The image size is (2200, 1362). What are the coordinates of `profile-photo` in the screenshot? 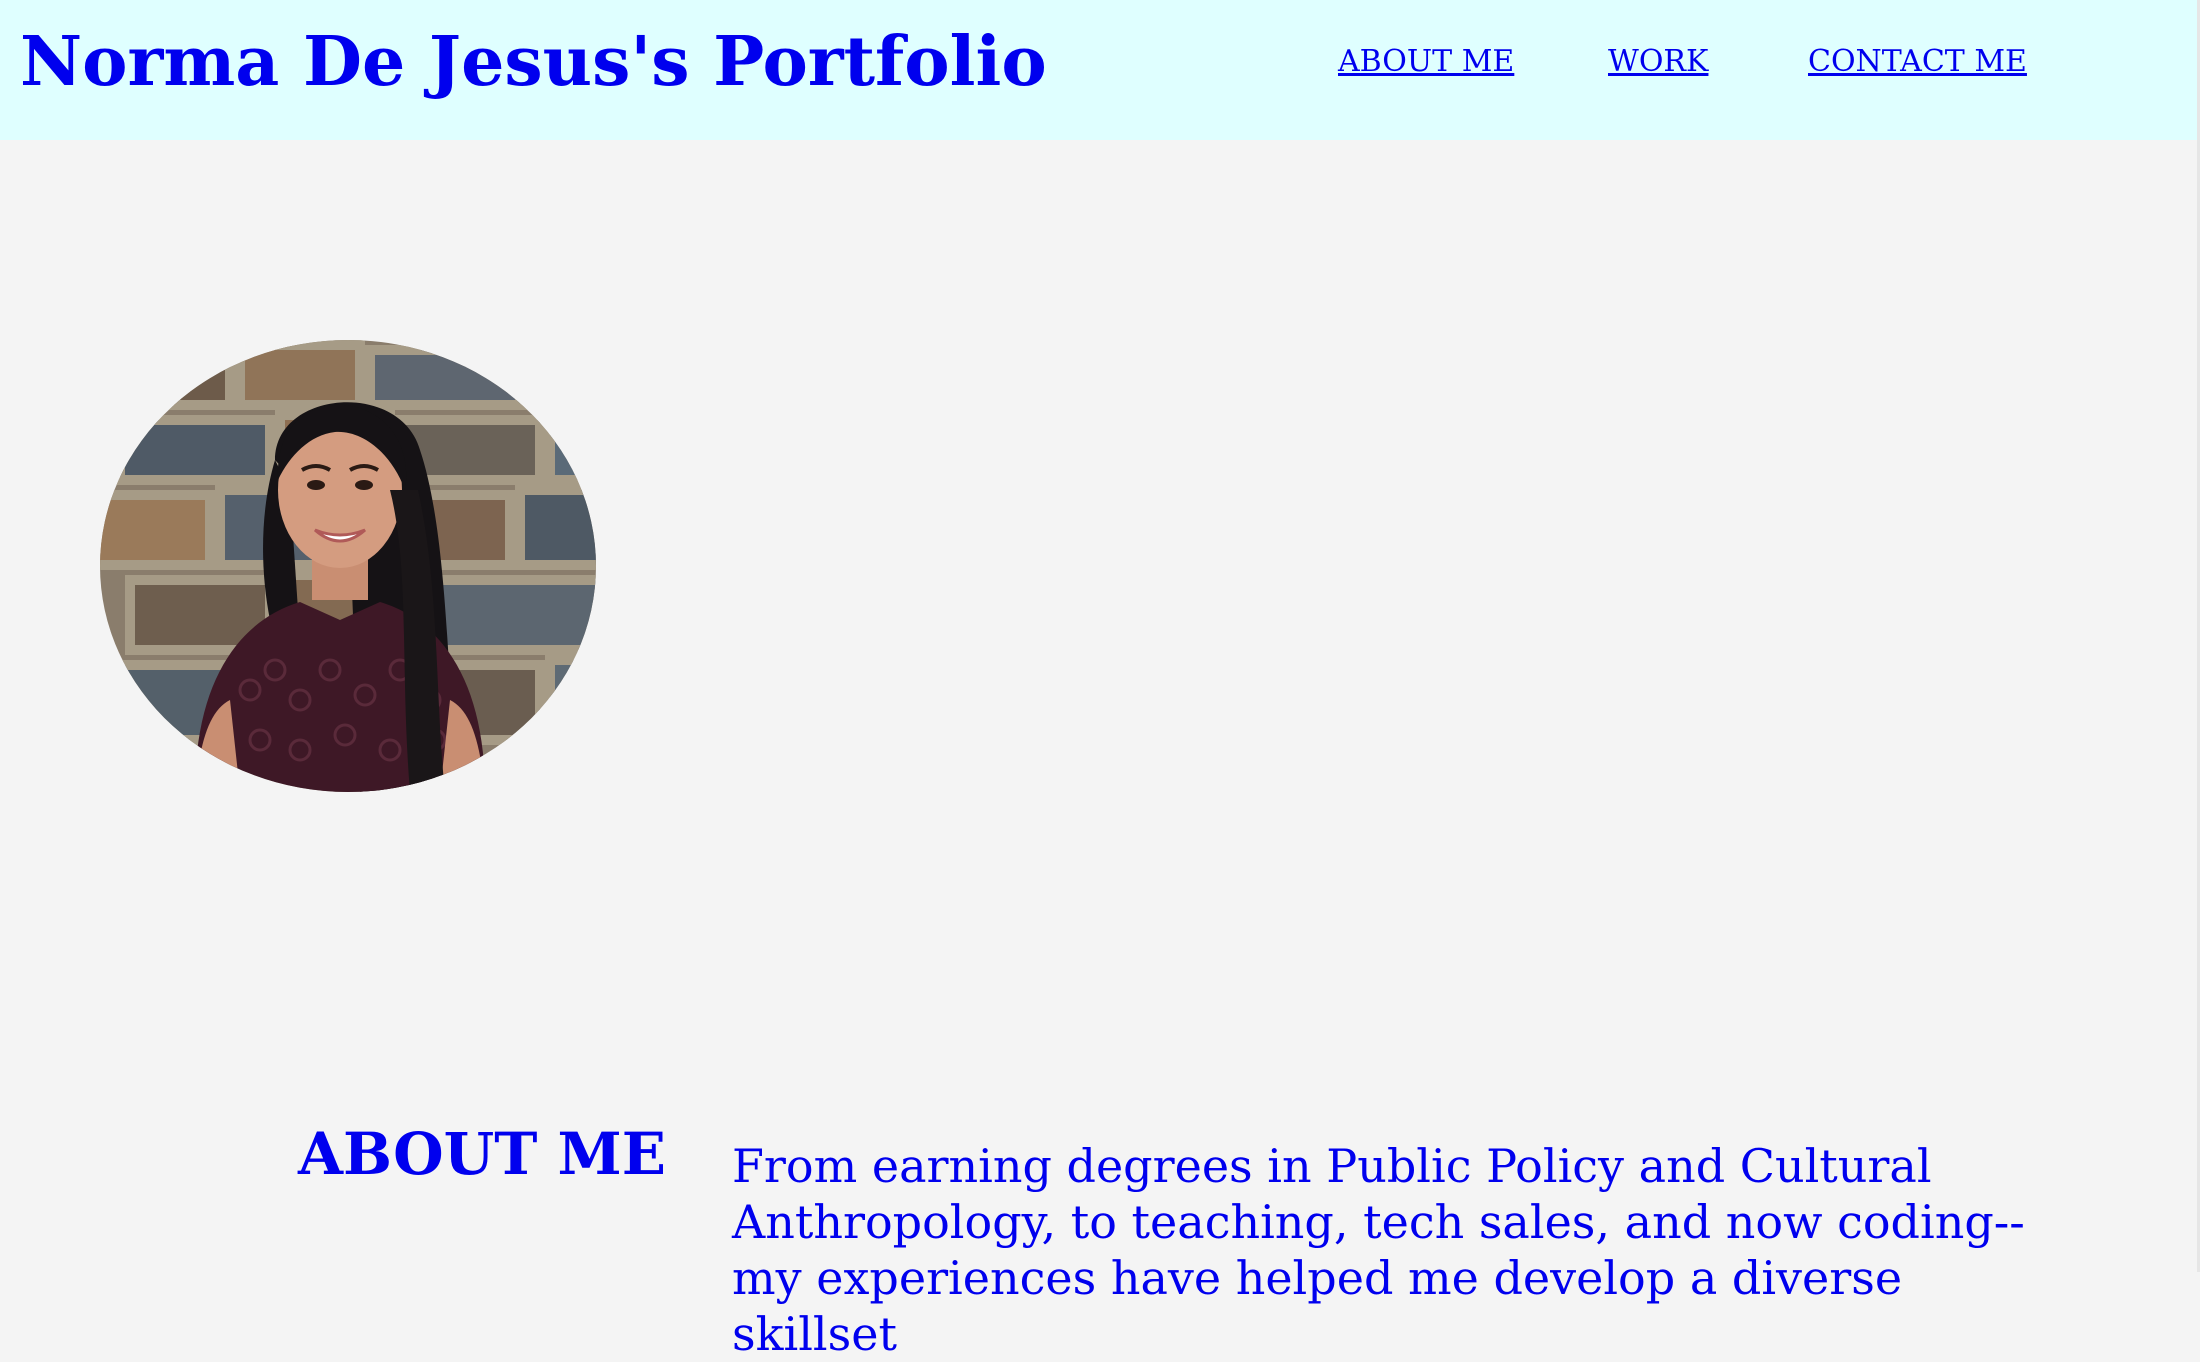 It's located at (348, 566).